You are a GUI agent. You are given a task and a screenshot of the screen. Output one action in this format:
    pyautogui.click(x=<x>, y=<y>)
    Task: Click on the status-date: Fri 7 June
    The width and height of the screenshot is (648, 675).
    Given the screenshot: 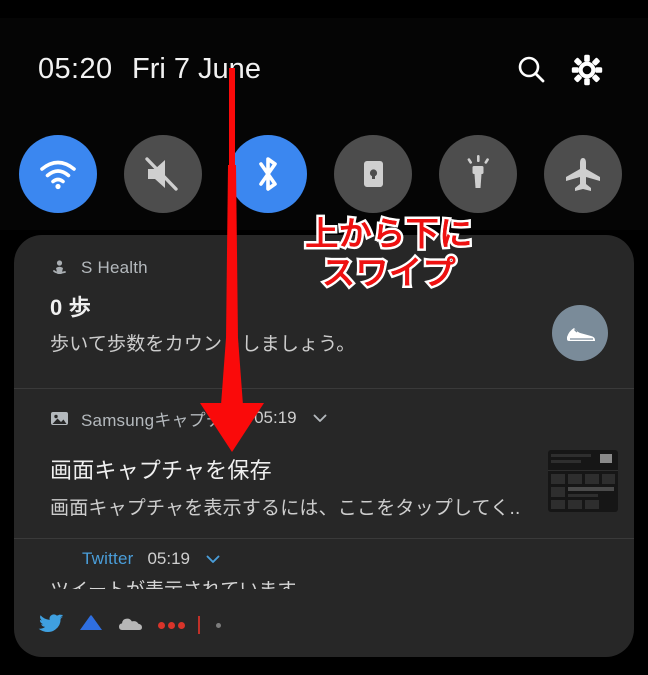 What is the action you would take?
    pyautogui.click(x=196, y=69)
    